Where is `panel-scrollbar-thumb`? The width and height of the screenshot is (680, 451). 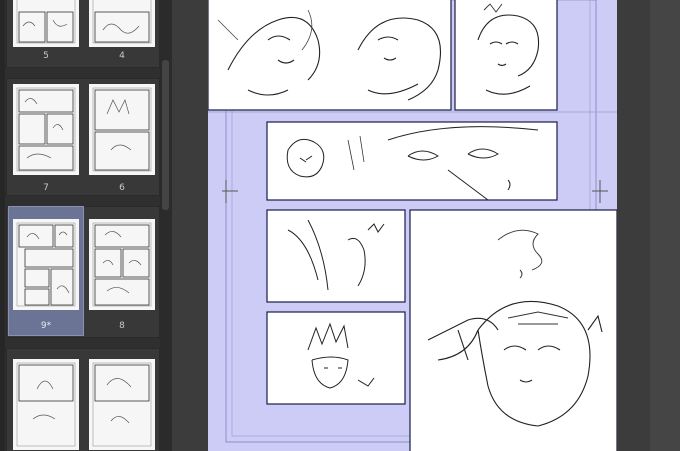
panel-scrollbar-thumb is located at coordinates (165, 135).